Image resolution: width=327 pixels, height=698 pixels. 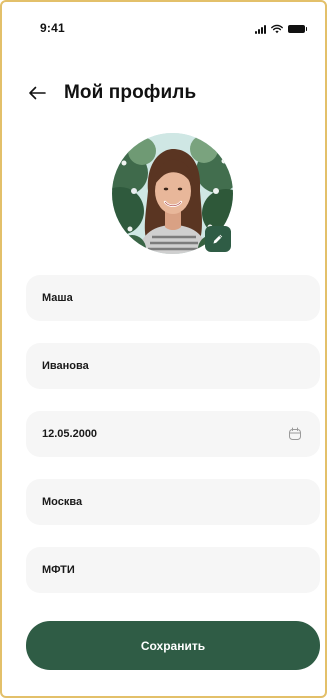 I want to click on first-name-input, so click(x=157, y=298).